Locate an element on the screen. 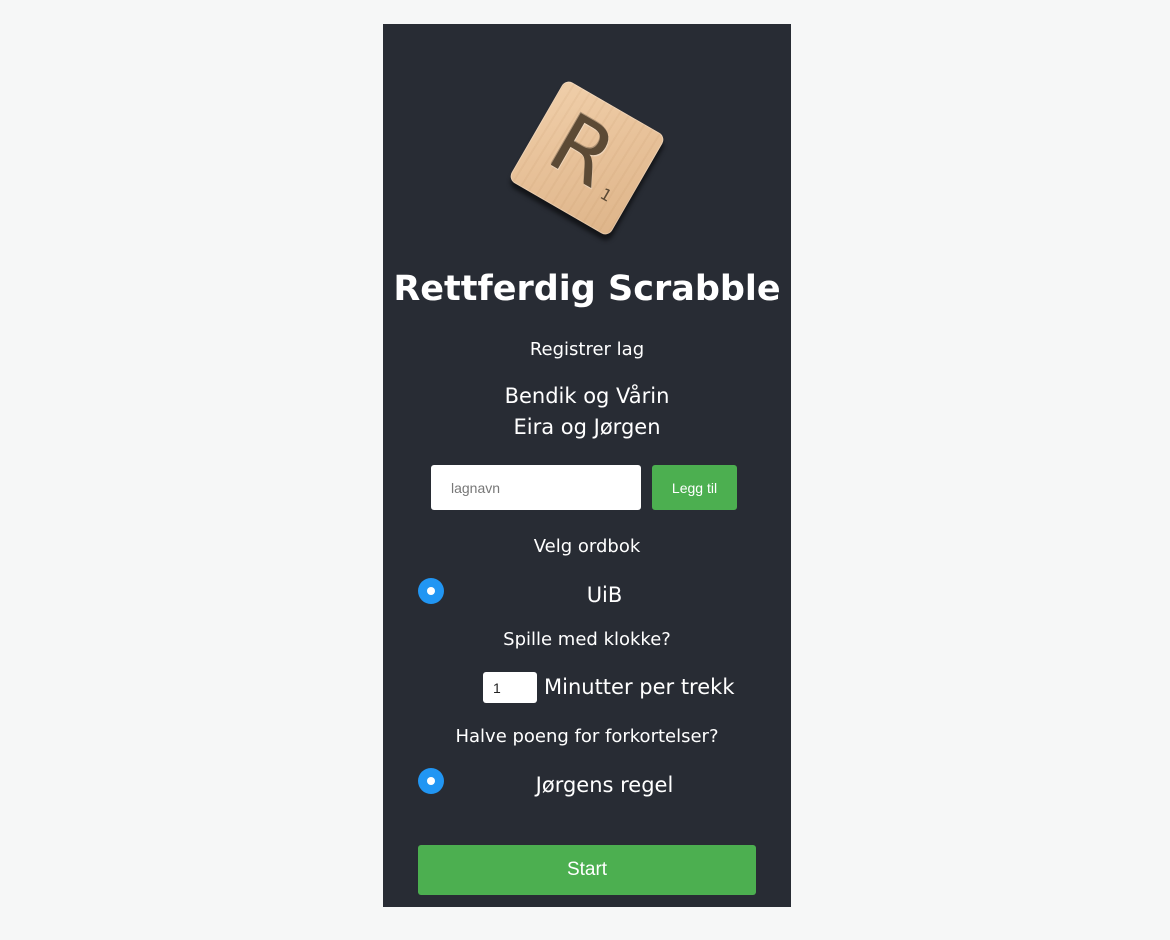 This screenshot has height=940, width=1170. dictionary-heading: Velg ordbok is located at coordinates (587, 546).